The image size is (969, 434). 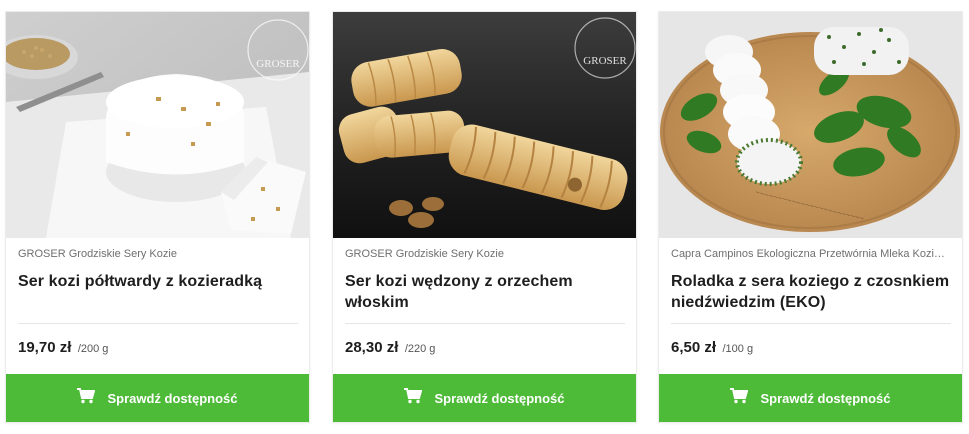 I want to click on product-title: Ser kozi wędzony z orzechem włoskim, so click(x=487, y=292).